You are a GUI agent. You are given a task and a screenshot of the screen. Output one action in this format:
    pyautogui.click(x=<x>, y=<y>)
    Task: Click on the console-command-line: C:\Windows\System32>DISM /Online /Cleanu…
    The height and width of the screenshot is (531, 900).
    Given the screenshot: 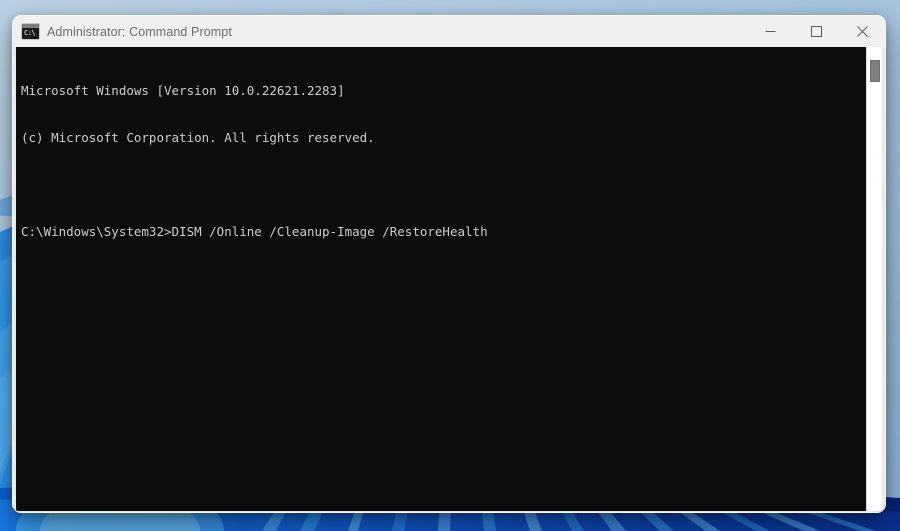 What is the action you would take?
    pyautogui.click(x=254, y=231)
    